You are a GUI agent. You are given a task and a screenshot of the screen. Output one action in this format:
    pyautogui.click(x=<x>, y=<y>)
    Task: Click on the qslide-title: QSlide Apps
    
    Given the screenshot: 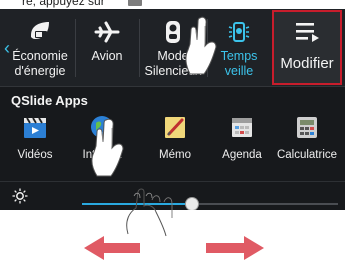 What is the action you would take?
    pyautogui.click(x=49, y=100)
    